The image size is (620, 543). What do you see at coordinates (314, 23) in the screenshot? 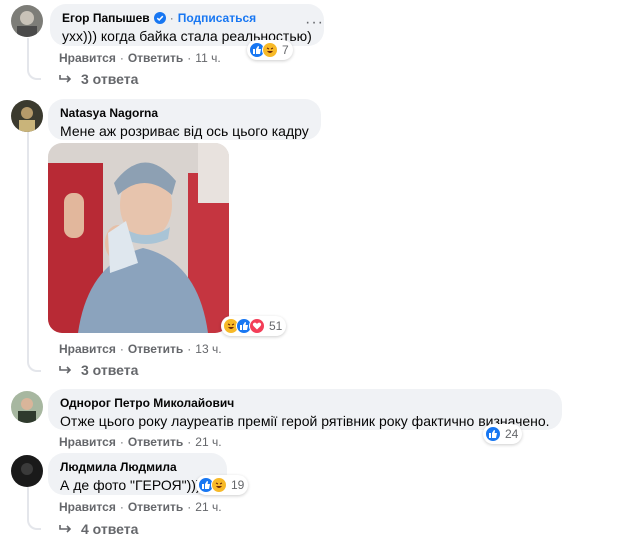
I see `more-dots-icon: ···` at bounding box center [314, 23].